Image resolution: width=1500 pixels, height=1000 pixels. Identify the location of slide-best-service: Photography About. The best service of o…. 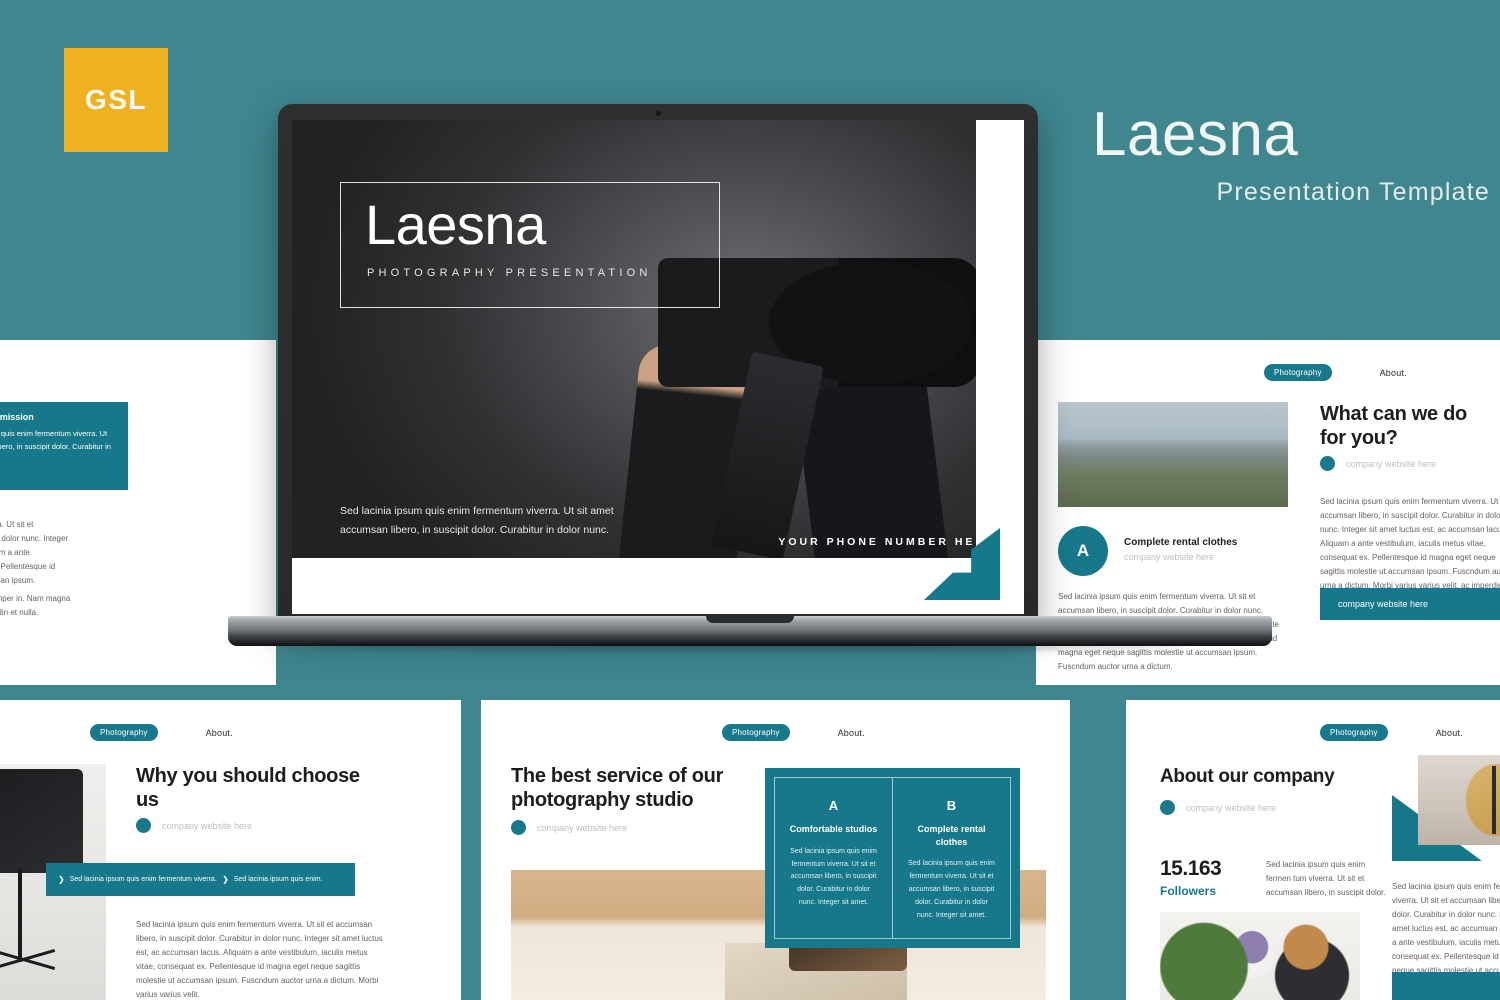
(775, 850).